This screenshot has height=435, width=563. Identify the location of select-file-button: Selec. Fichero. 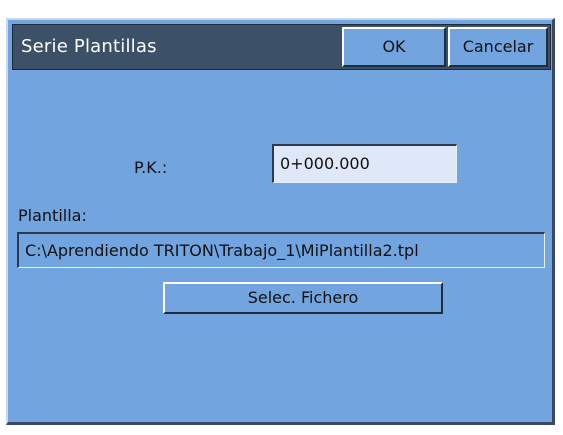
(303, 298).